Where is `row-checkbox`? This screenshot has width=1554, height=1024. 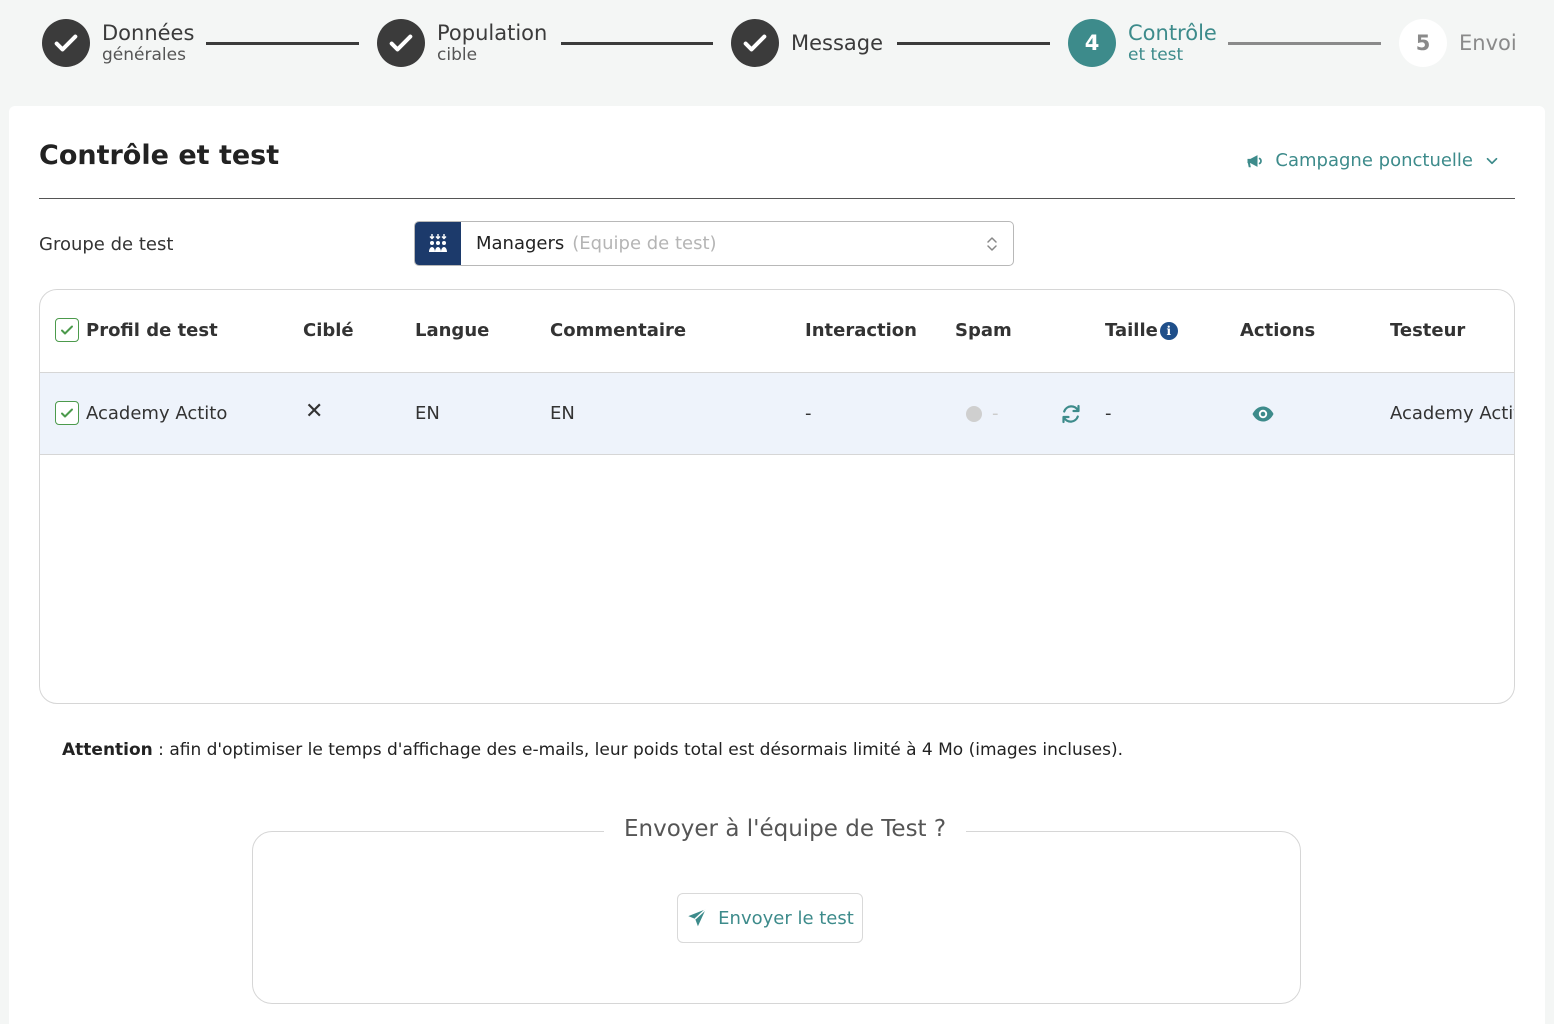 row-checkbox is located at coordinates (67, 413).